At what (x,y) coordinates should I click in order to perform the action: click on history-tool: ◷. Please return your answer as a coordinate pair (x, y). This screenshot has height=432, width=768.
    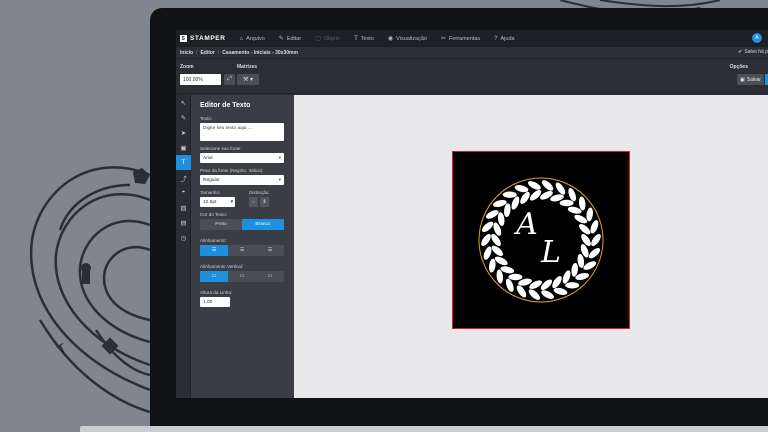
    Looking at the image, I should click on (183, 237).